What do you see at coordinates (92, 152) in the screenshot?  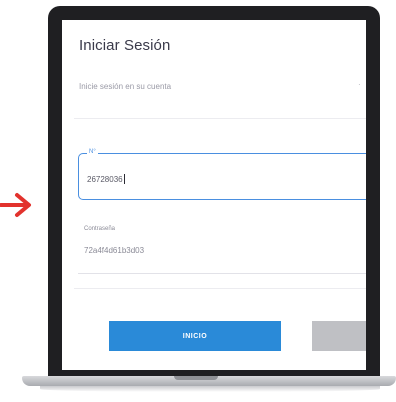 I see `user-field-label: N°` at bounding box center [92, 152].